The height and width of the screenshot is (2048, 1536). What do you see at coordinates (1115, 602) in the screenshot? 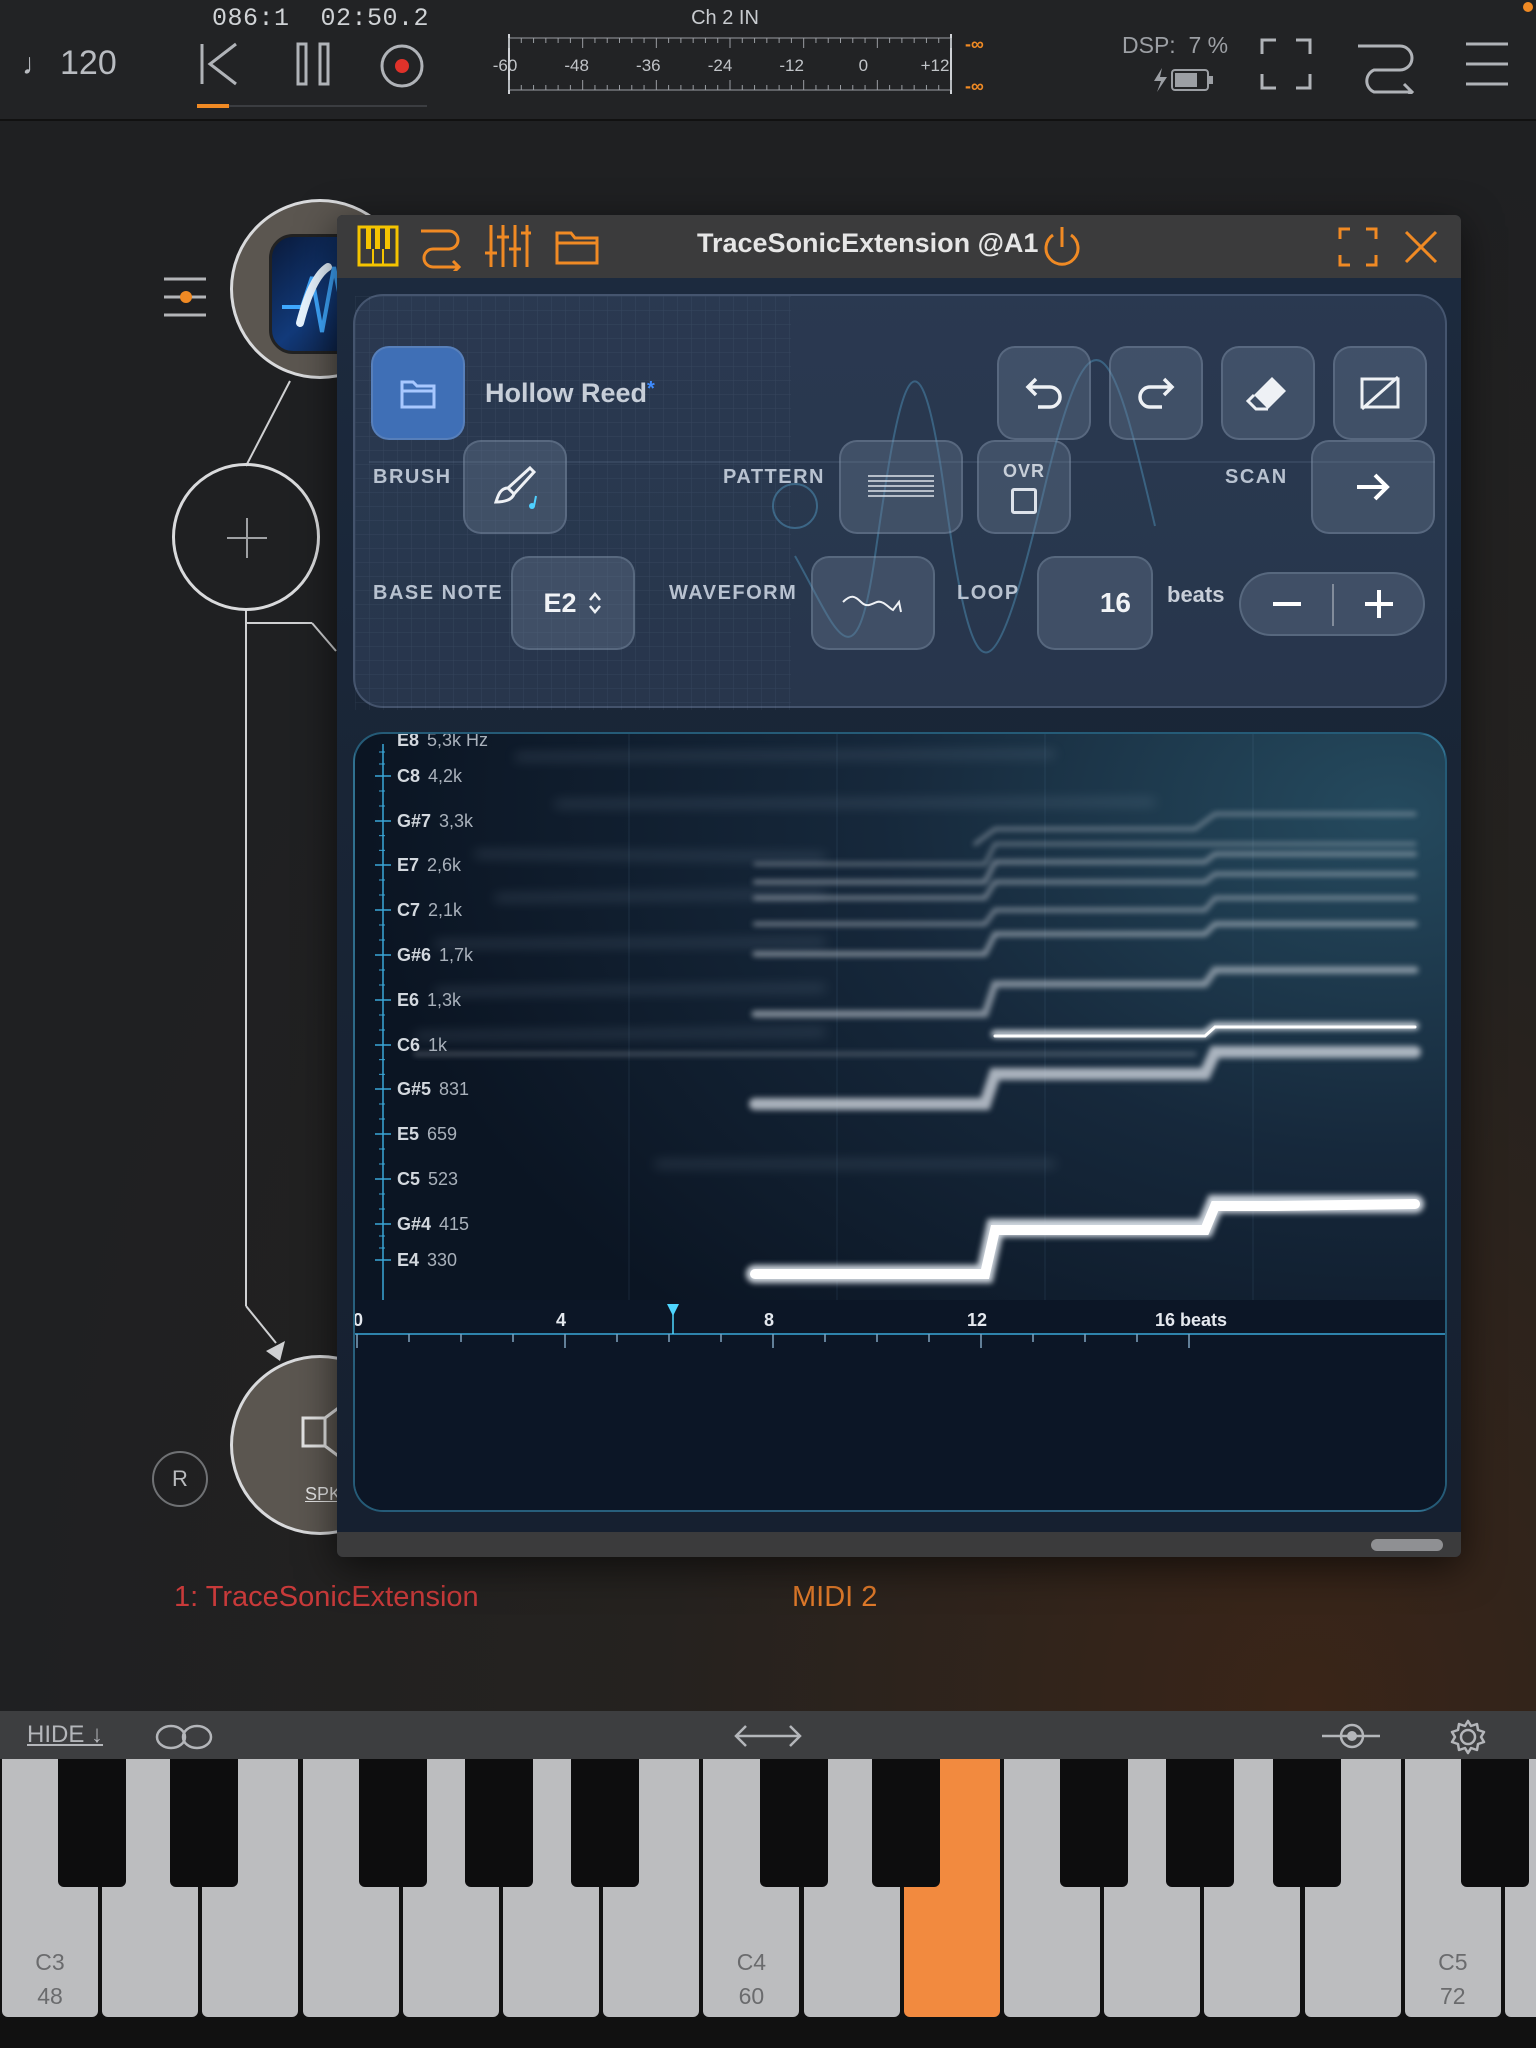
I see `loop-value: 16` at bounding box center [1115, 602].